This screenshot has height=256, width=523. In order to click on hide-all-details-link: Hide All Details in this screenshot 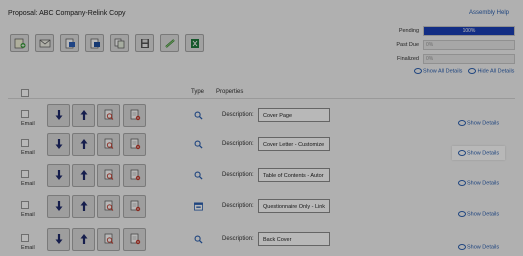, I will do `click(491, 71)`.